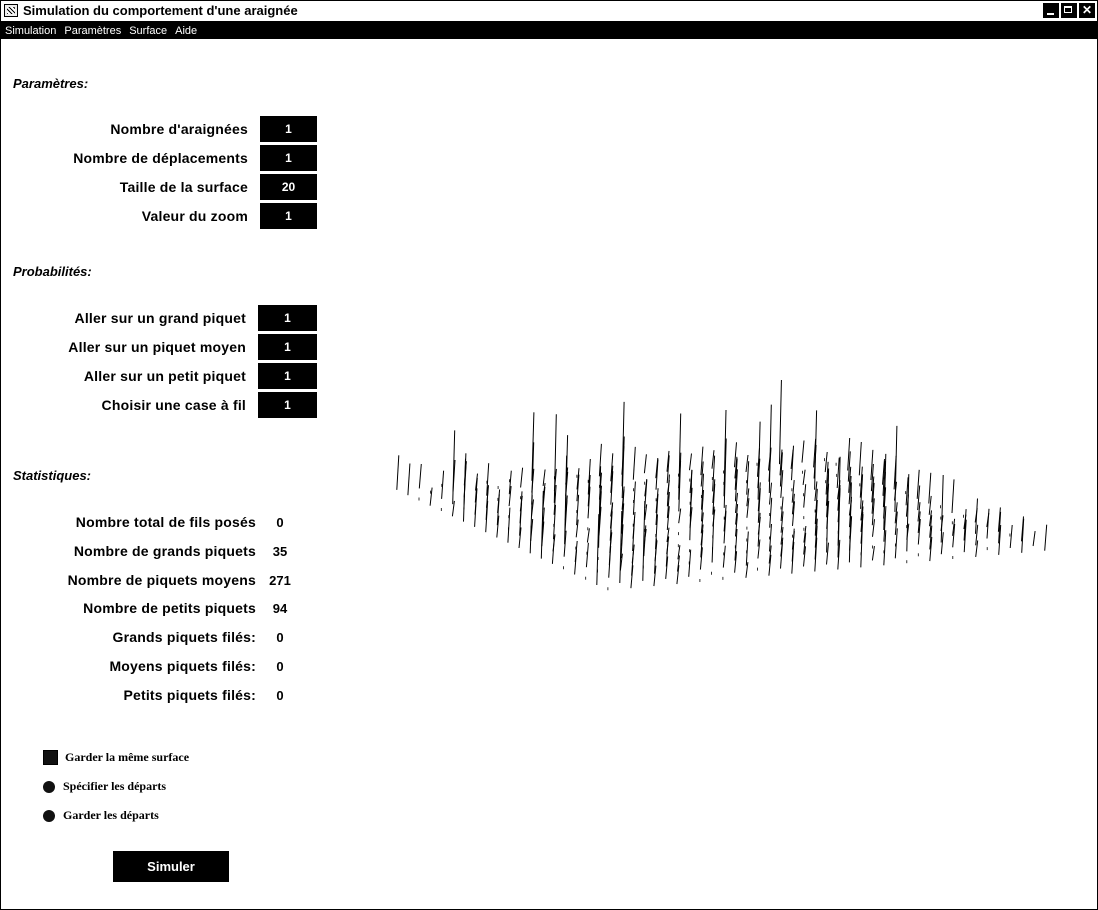 Image resolution: width=1098 pixels, height=910 pixels. What do you see at coordinates (92, 31) in the screenshot?
I see `menu-parametres: Paramètres` at bounding box center [92, 31].